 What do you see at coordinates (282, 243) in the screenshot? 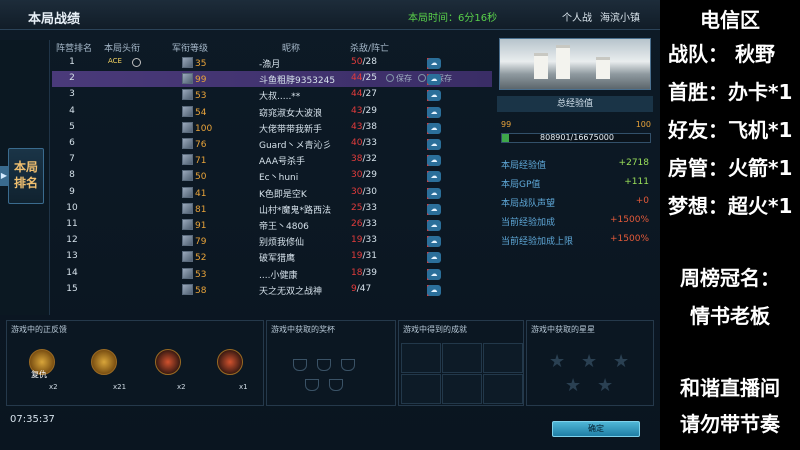
I see `player-nick: 别烦我修仙` at bounding box center [282, 243].